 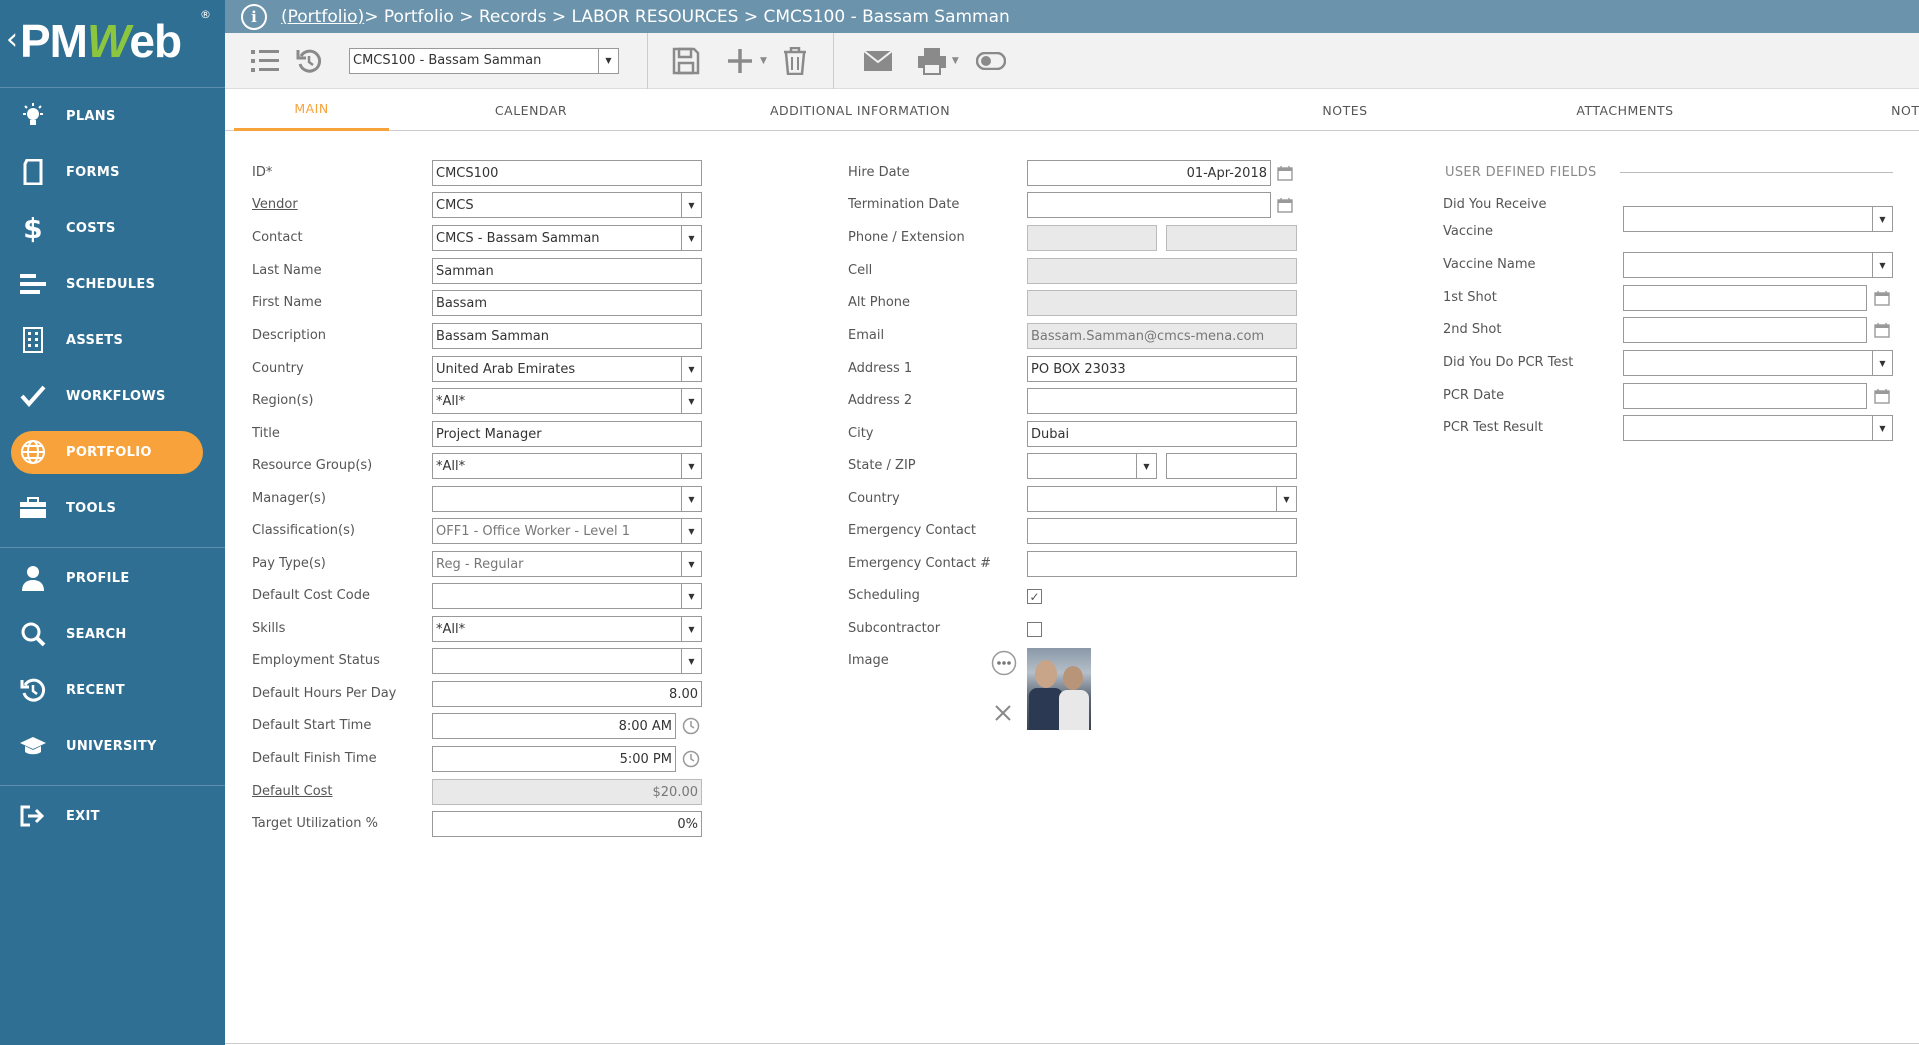 What do you see at coordinates (1162, 499) in the screenshot?
I see `country2-select: ▼` at bounding box center [1162, 499].